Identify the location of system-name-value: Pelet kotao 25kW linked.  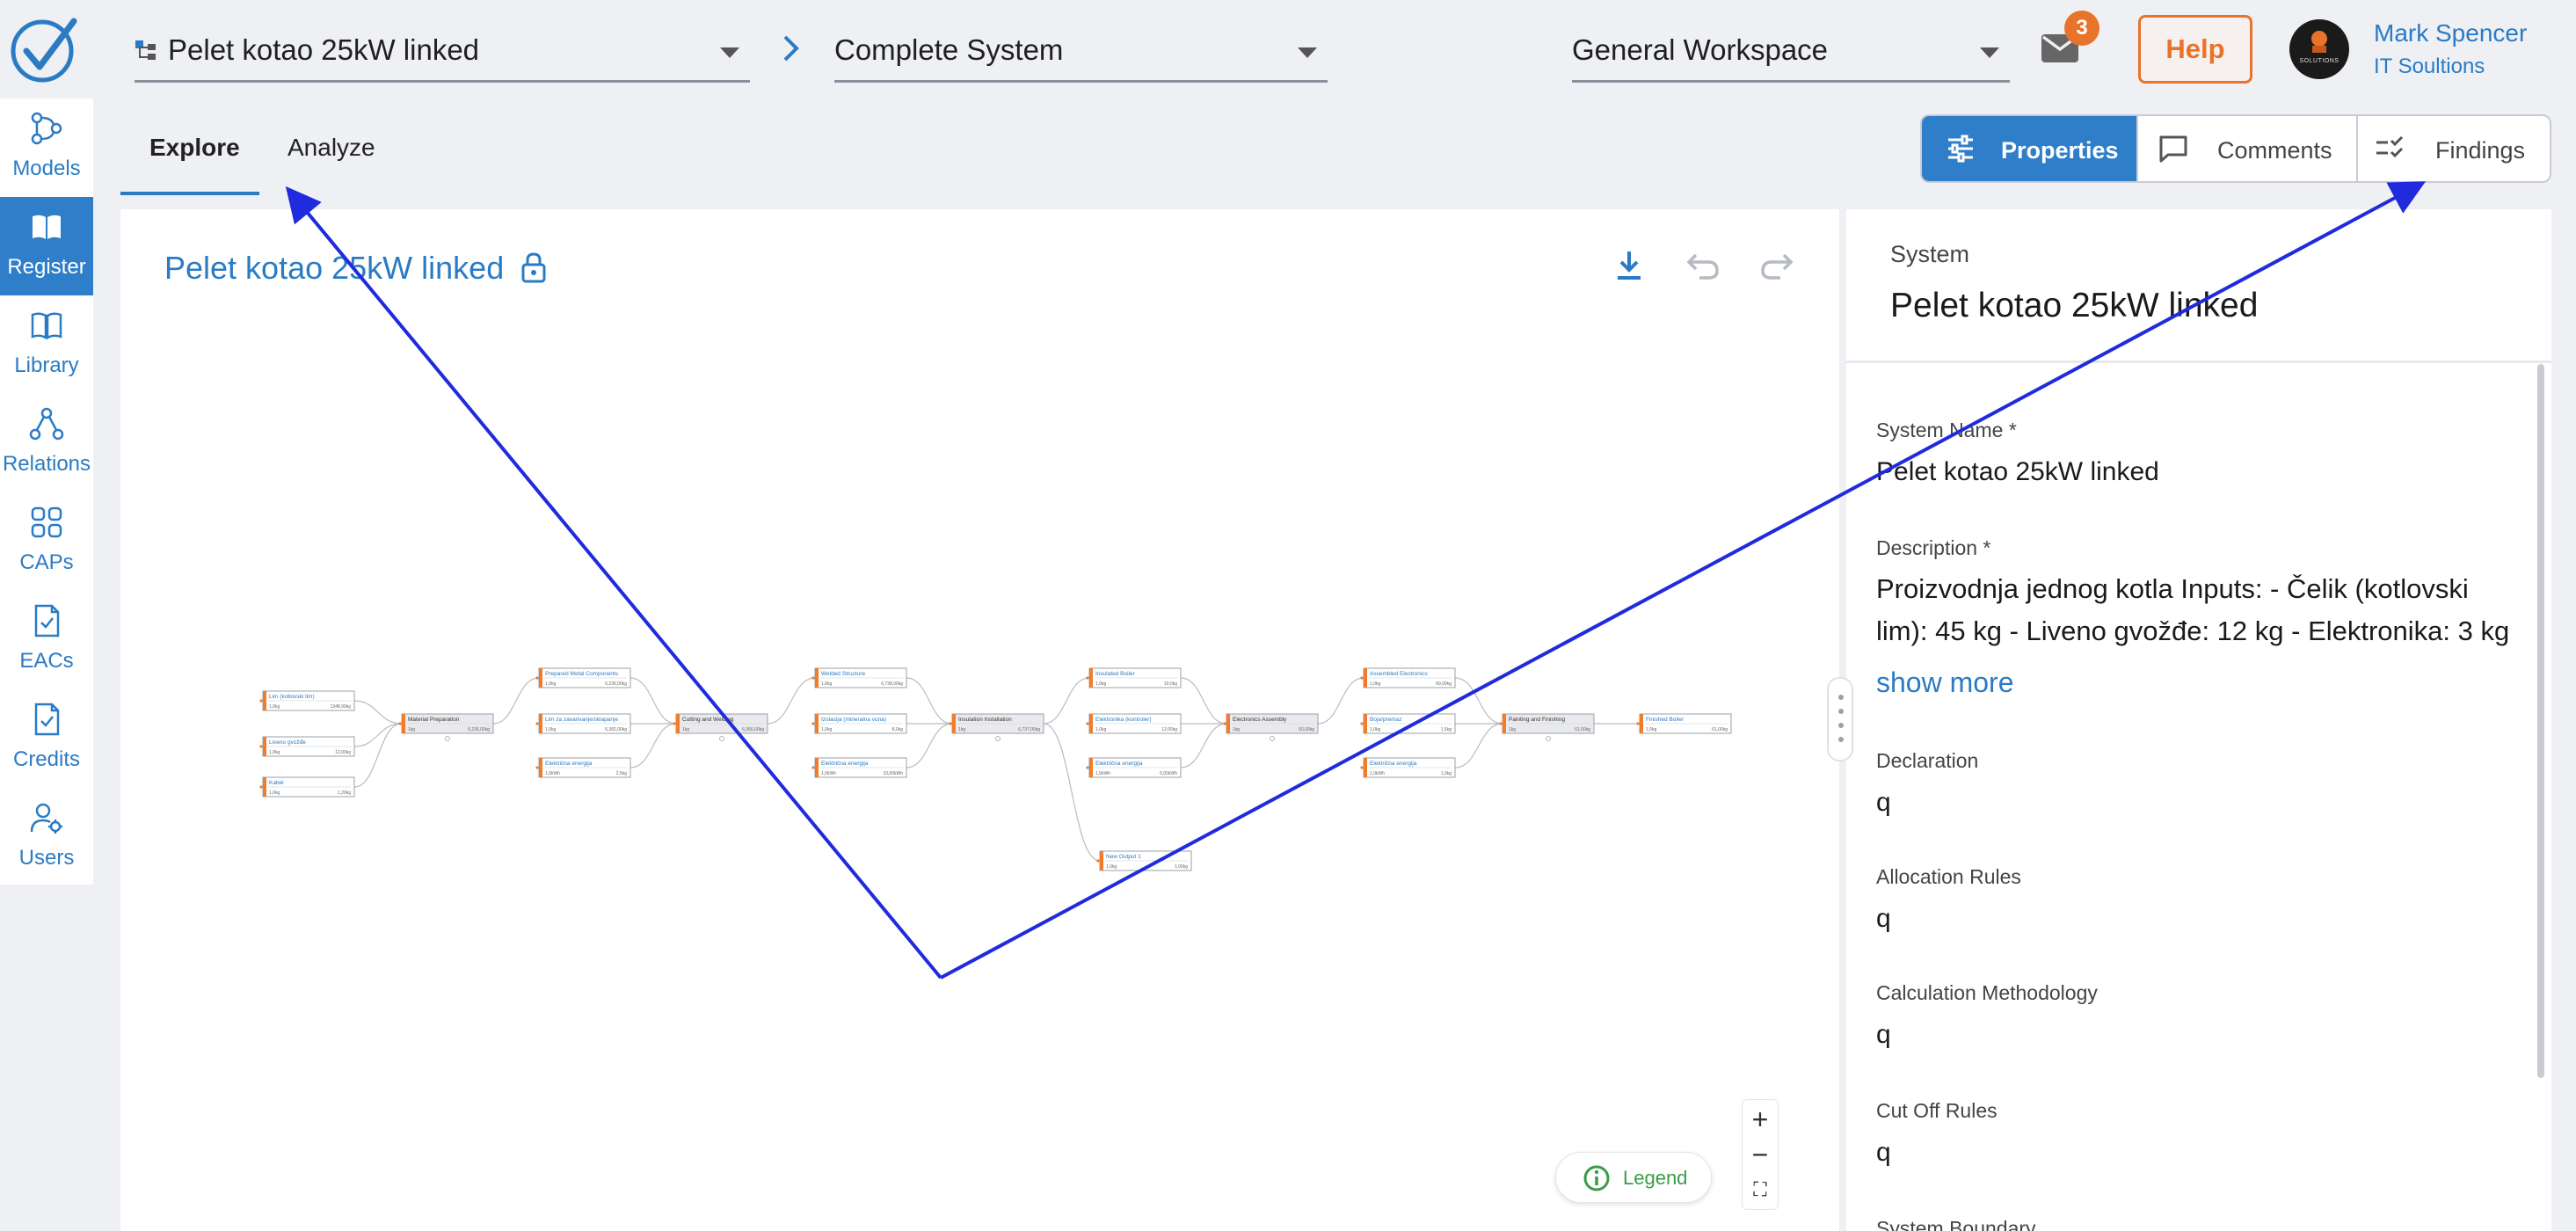
(2017, 472).